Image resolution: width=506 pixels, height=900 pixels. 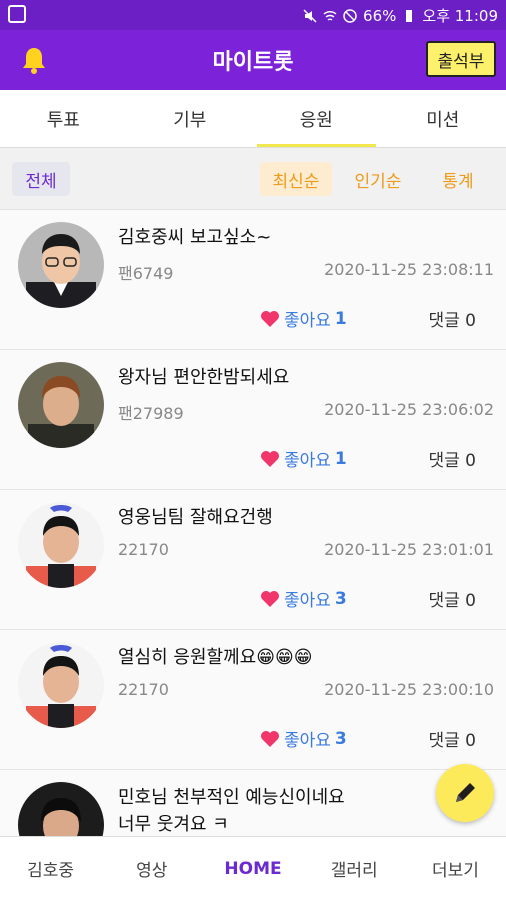 What do you see at coordinates (253, 15) in the screenshot?
I see `status-bar: 66% 오후 11:09` at bounding box center [253, 15].